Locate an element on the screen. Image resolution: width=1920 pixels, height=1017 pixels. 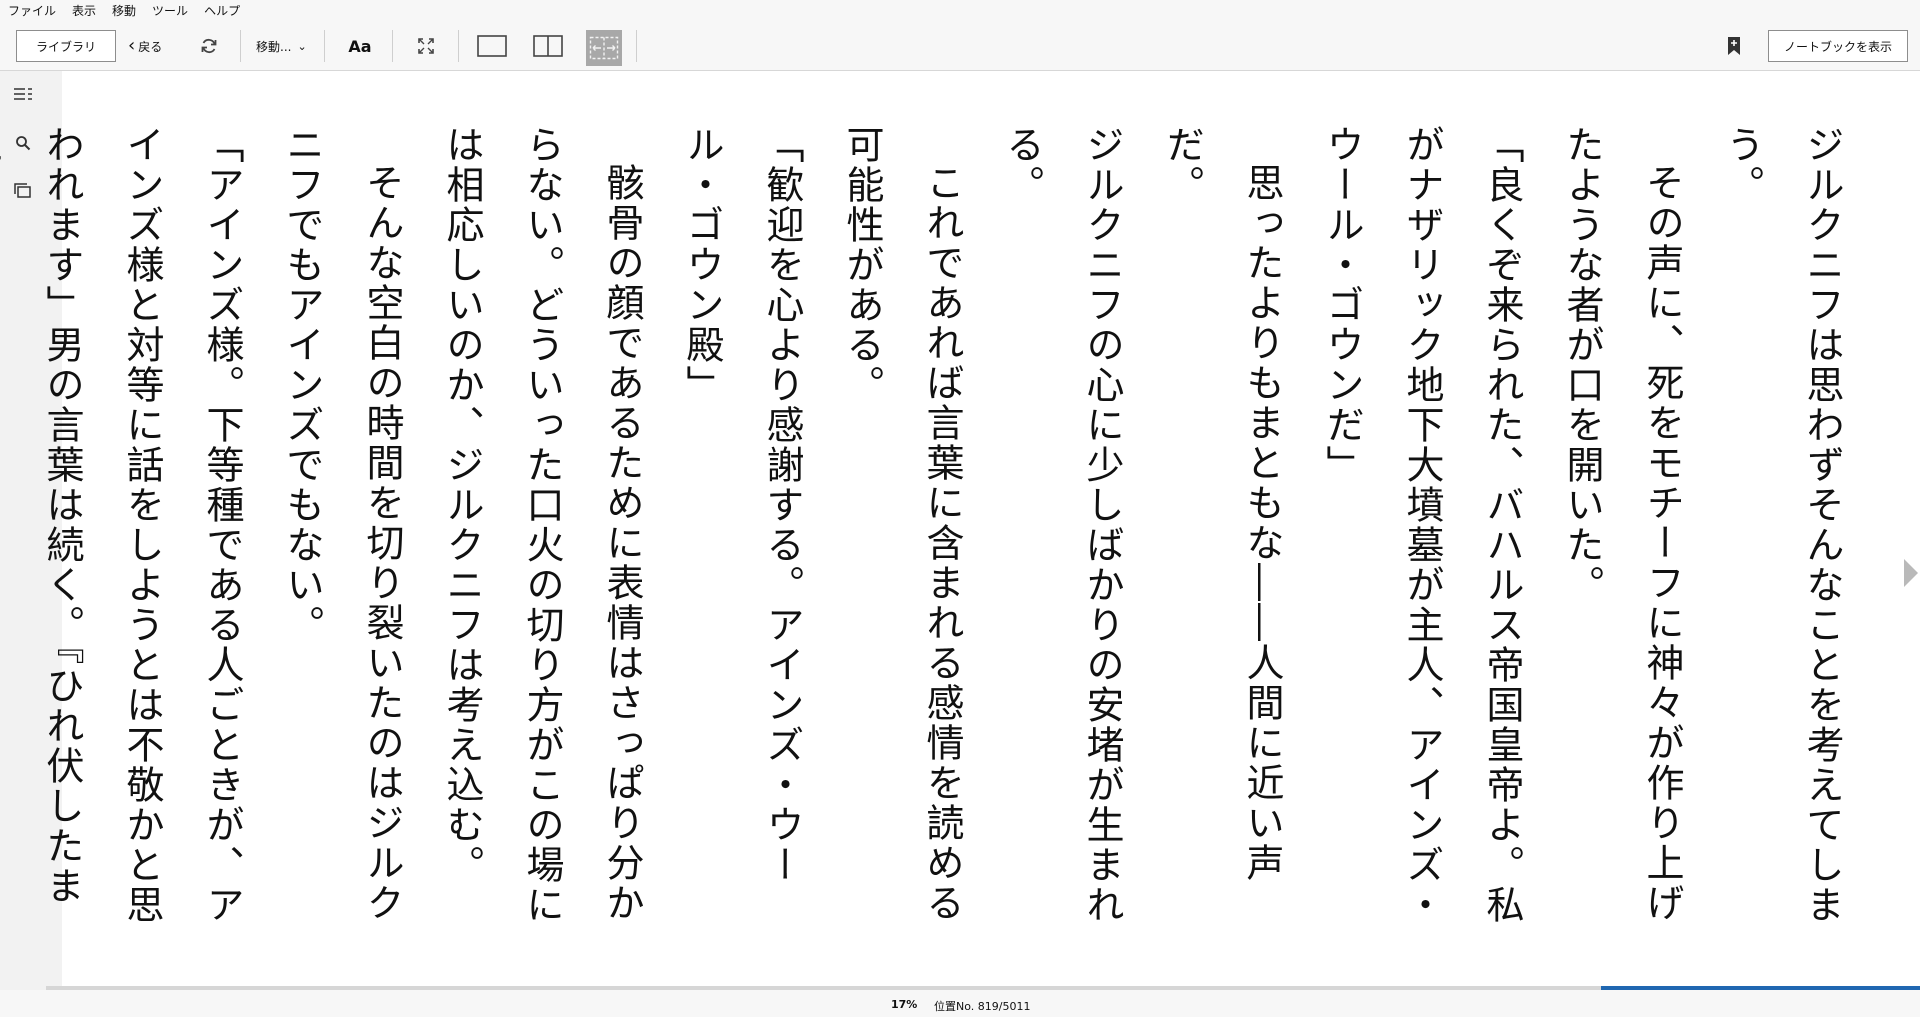
back-button: ‹ 戻る is located at coordinates (145, 46).